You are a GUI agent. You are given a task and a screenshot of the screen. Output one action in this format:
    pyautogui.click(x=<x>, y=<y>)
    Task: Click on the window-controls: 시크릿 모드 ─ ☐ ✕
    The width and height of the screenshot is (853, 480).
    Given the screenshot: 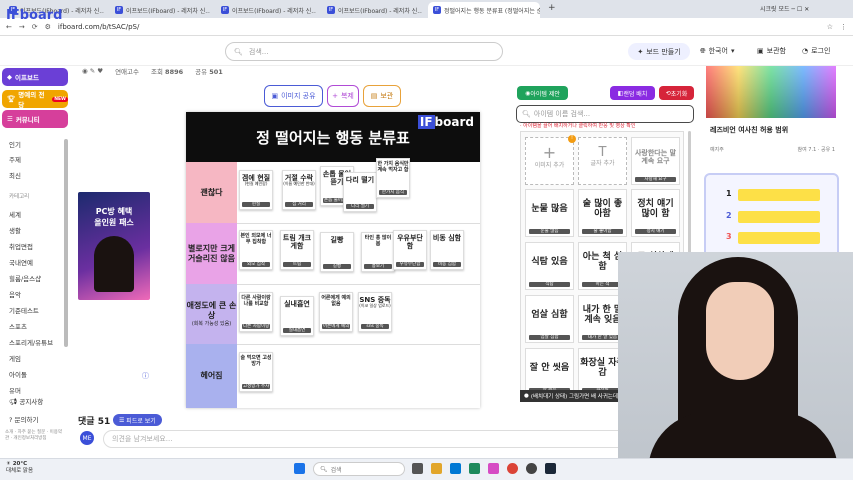 What is the action you would take?
    pyautogui.click(x=784, y=8)
    